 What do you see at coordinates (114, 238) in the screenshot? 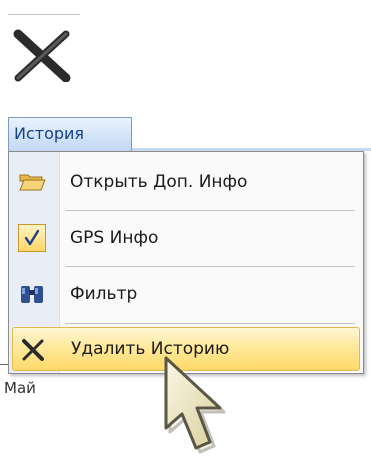
I see `menu-item-label: GPS Инфо` at bounding box center [114, 238].